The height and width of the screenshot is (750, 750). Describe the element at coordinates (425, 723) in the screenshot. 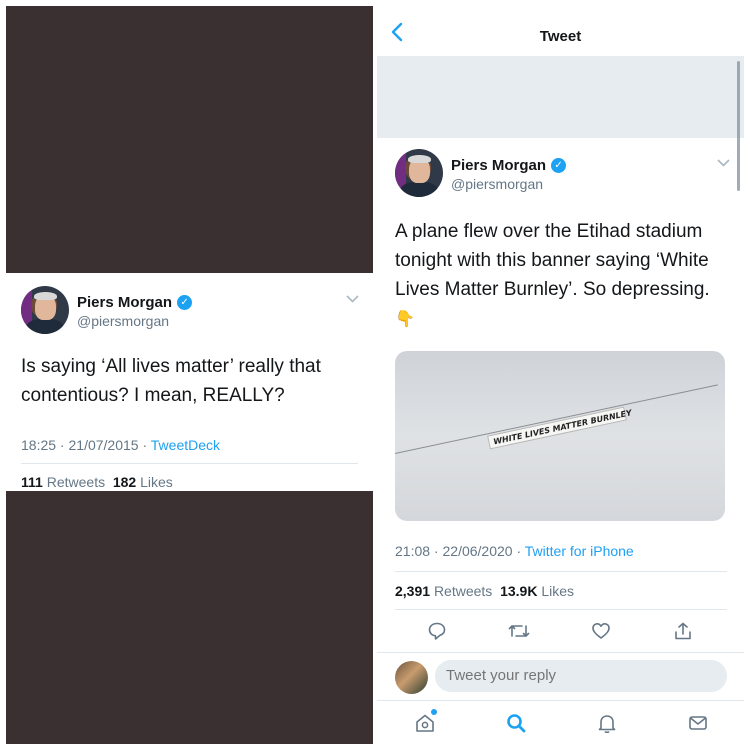

I see `home-icon` at that location.